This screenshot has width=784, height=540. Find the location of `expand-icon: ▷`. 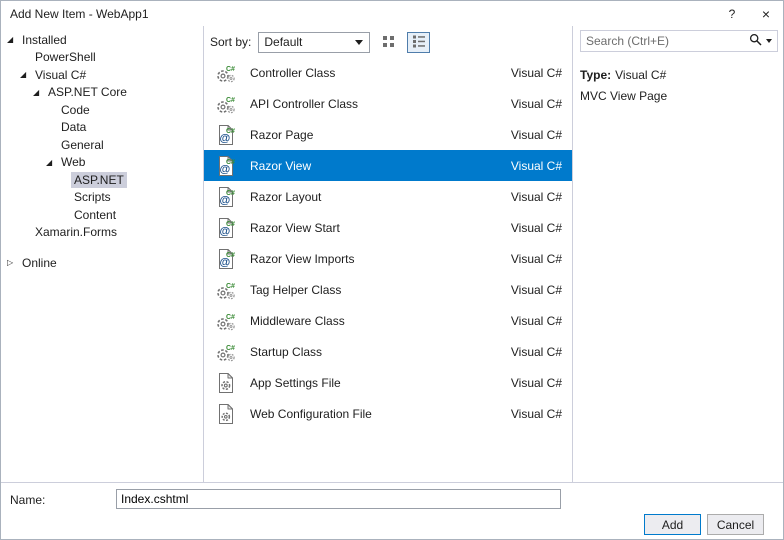

expand-icon: ▷ is located at coordinates (13, 262).